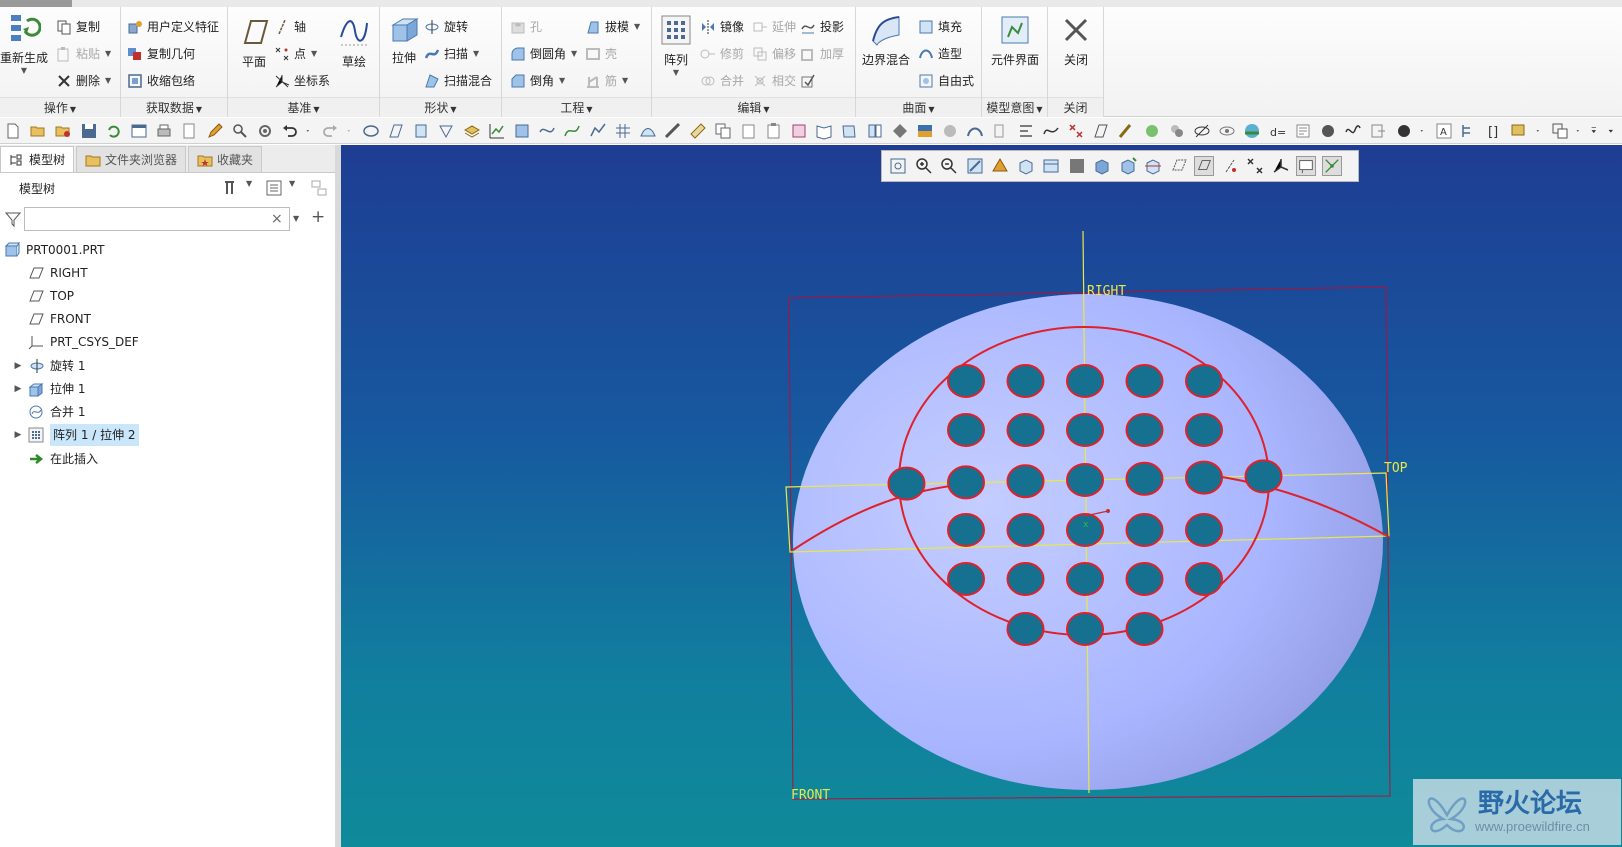 This screenshot has height=847, width=1622. What do you see at coordinates (63, 131) in the screenshot?
I see `open-recent-icon` at bounding box center [63, 131].